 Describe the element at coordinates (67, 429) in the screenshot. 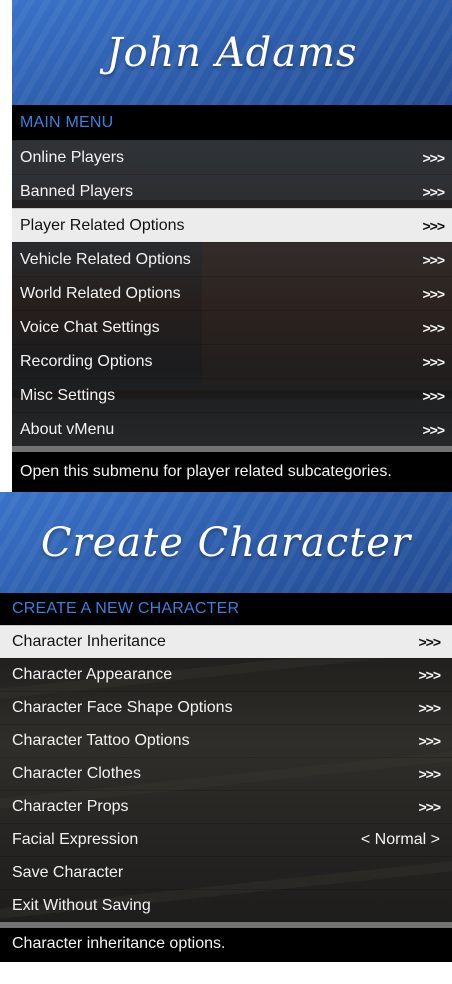

I see `menu-item-label: About vMenu` at that location.